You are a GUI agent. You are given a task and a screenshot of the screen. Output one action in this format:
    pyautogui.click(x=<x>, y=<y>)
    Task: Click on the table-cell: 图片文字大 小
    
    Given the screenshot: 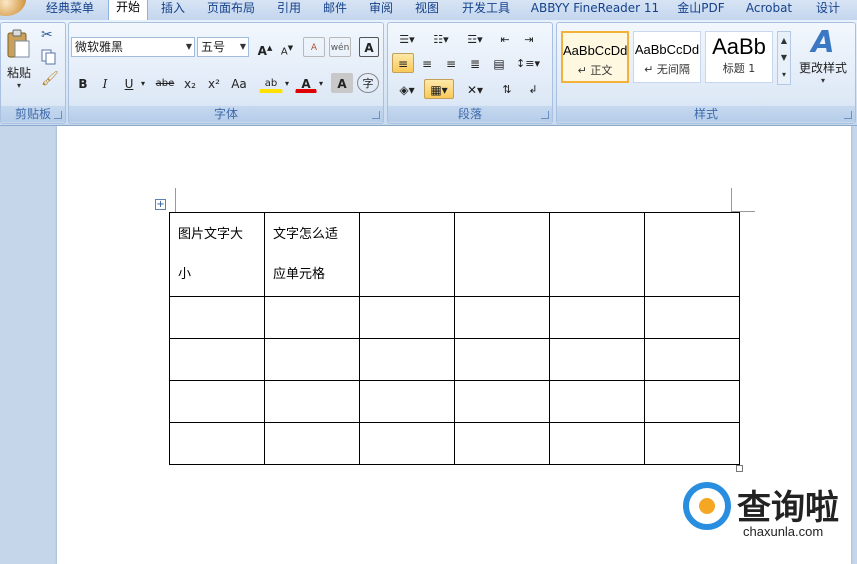 What is the action you would take?
    pyautogui.click(x=217, y=254)
    